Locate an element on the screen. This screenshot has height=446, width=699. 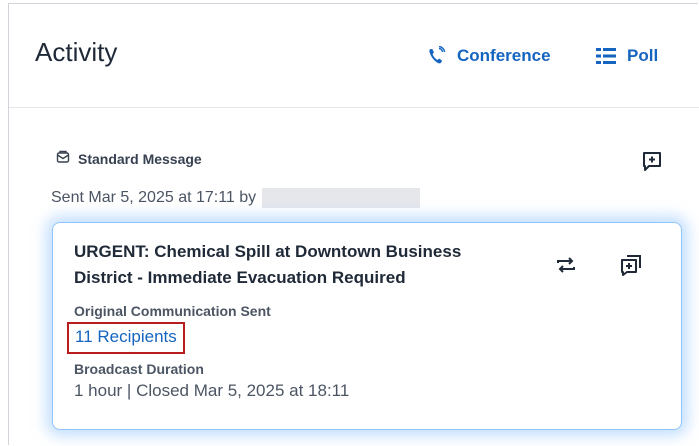
add-comment-icon is located at coordinates (652, 164).